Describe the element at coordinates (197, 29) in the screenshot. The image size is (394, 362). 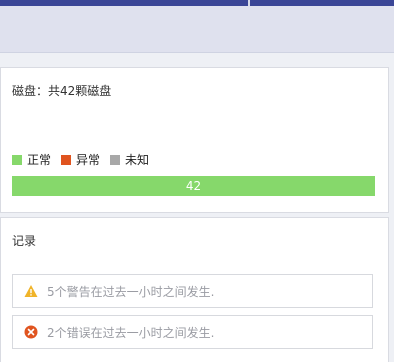
I see `sub-header` at that location.